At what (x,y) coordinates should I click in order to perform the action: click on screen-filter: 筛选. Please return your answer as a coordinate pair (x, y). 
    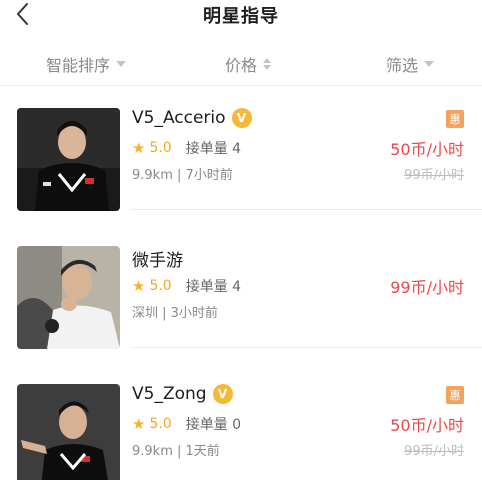
    Looking at the image, I should click on (410, 64).